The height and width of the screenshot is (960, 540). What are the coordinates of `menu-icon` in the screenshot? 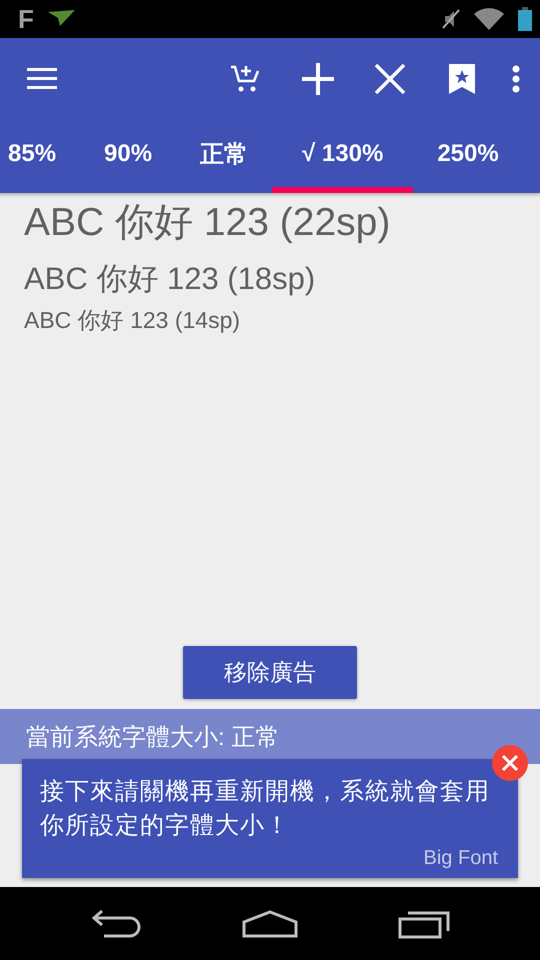 It's located at (42, 79).